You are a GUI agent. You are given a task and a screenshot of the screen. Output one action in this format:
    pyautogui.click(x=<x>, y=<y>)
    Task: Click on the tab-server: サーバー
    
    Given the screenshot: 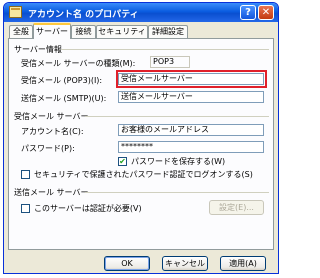 What is the action you would take?
    pyautogui.click(x=52, y=31)
    